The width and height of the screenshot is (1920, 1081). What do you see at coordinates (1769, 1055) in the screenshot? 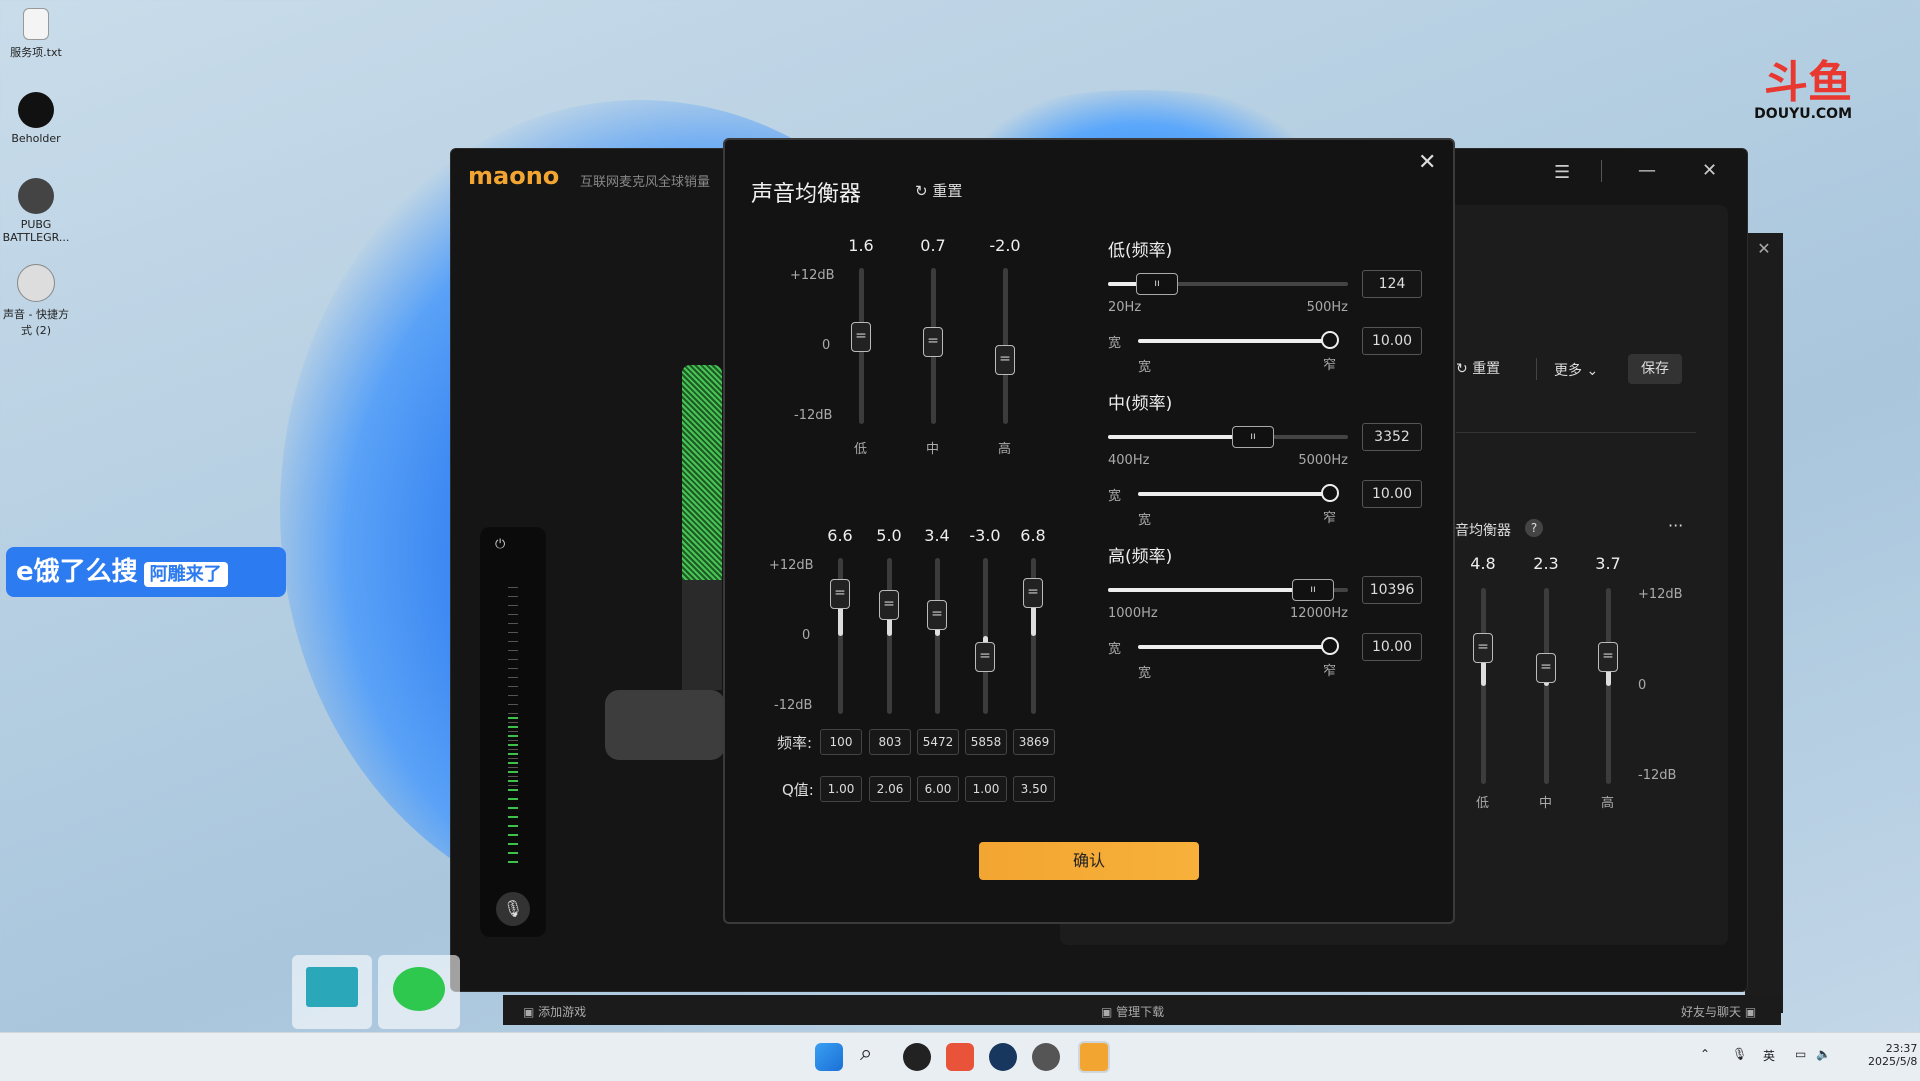
I see `input-language: 英` at bounding box center [1769, 1055].